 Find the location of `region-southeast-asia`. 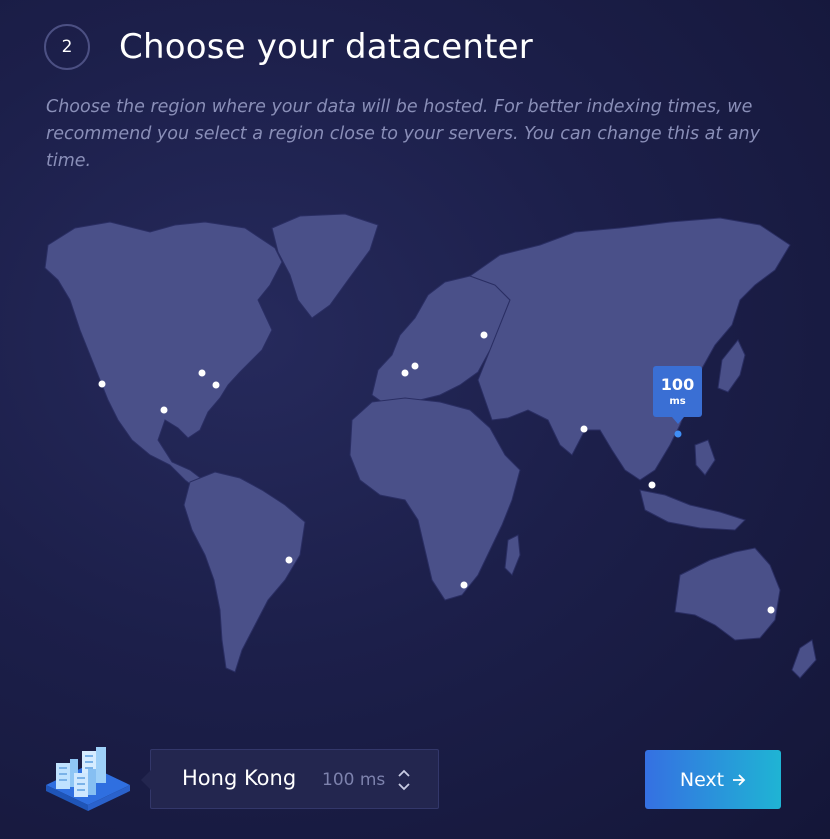

region-southeast-asia is located at coordinates (692, 510).